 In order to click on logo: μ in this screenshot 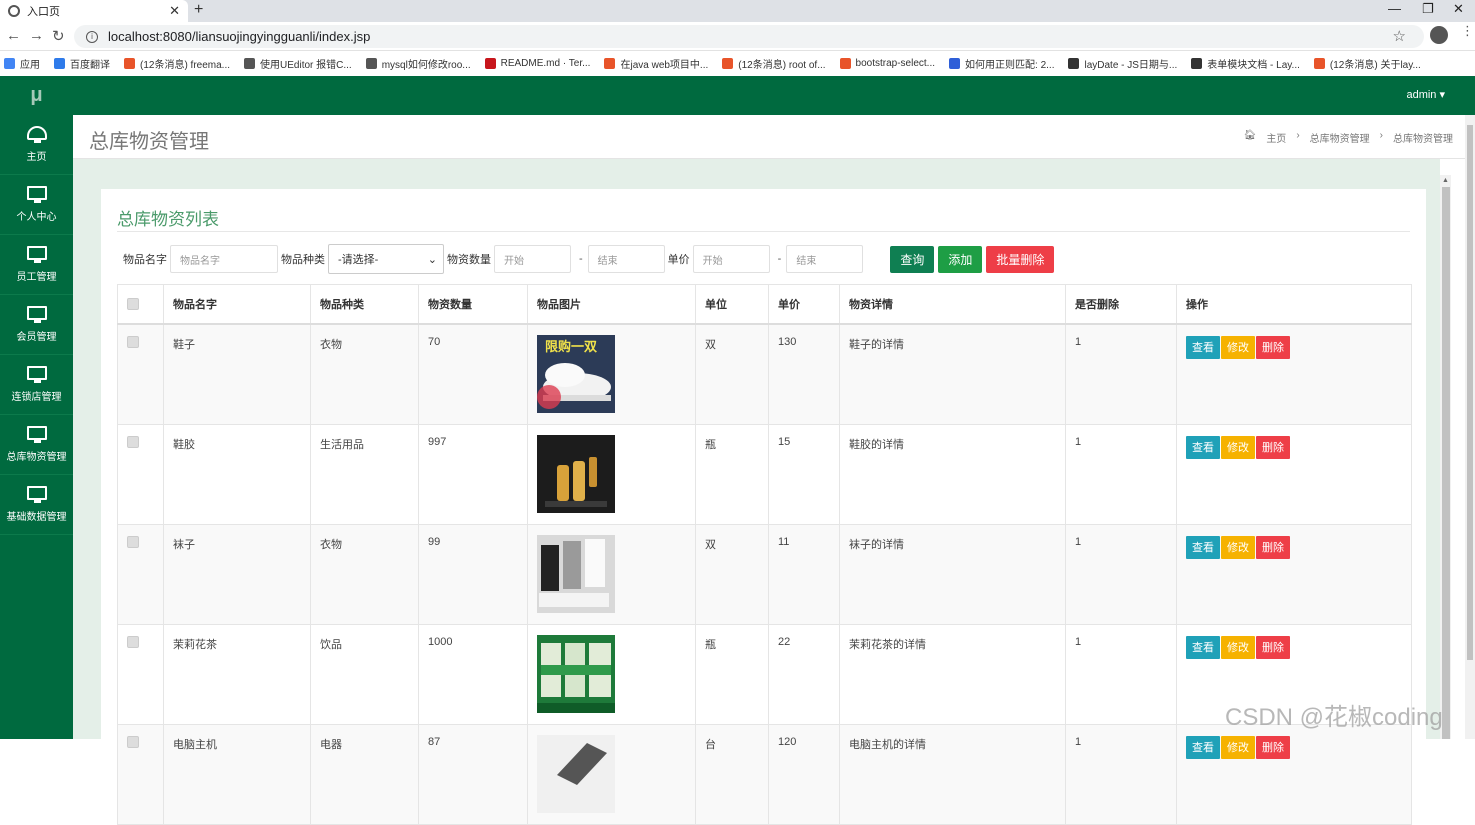, I will do `click(36, 95)`.